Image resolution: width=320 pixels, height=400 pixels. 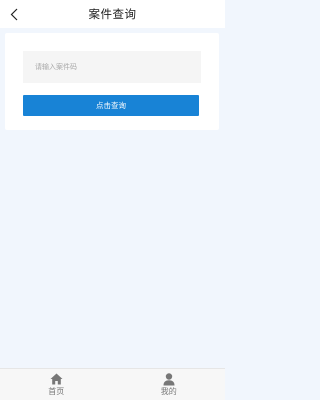 I want to click on top-nav-bar: 案件查询, so click(x=112, y=14).